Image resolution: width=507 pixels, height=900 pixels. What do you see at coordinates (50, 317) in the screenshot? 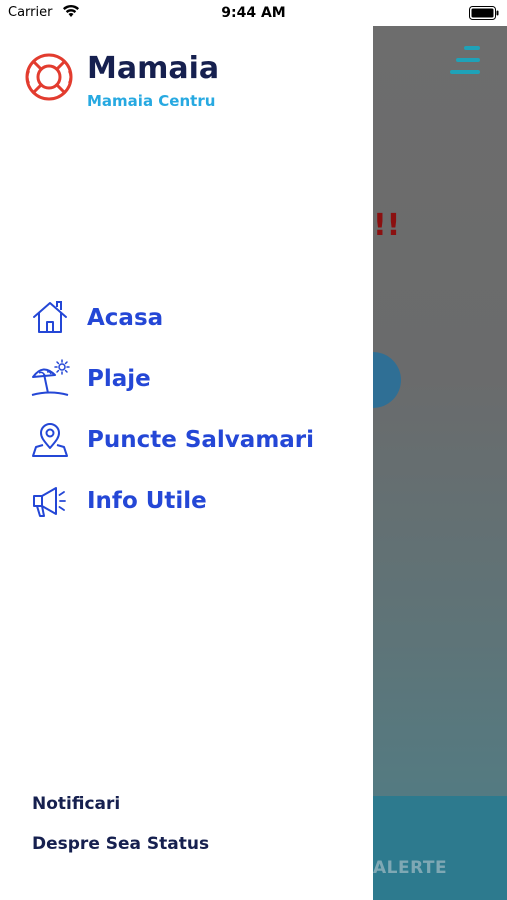
I see `home-icon` at bounding box center [50, 317].